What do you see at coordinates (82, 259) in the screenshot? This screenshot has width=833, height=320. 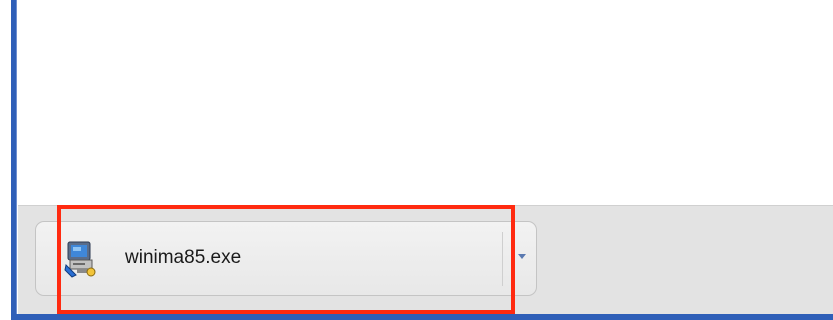 I see `executable-installer-icon` at bounding box center [82, 259].